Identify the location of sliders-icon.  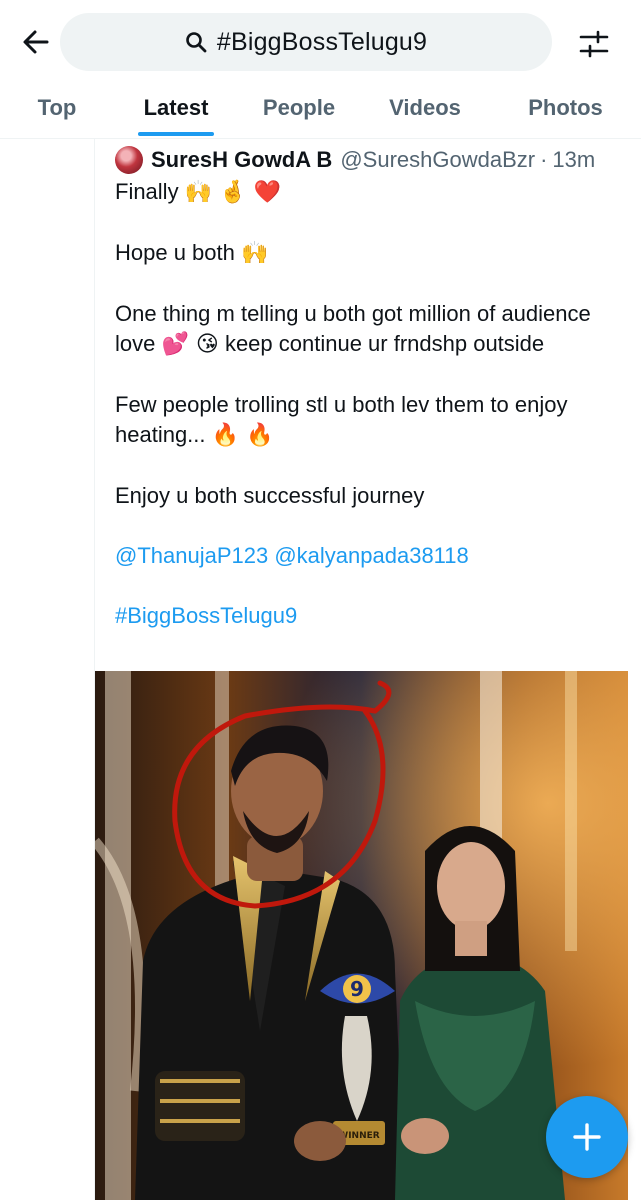
(594, 44).